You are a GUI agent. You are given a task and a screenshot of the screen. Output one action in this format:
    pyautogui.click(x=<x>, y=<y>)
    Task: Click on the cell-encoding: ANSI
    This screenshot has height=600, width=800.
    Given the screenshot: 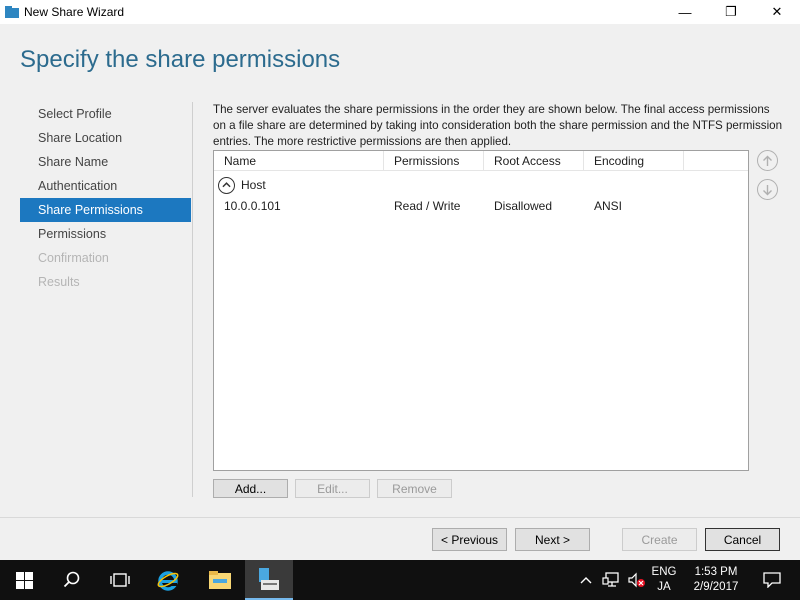 What is the action you would take?
    pyautogui.click(x=608, y=206)
    